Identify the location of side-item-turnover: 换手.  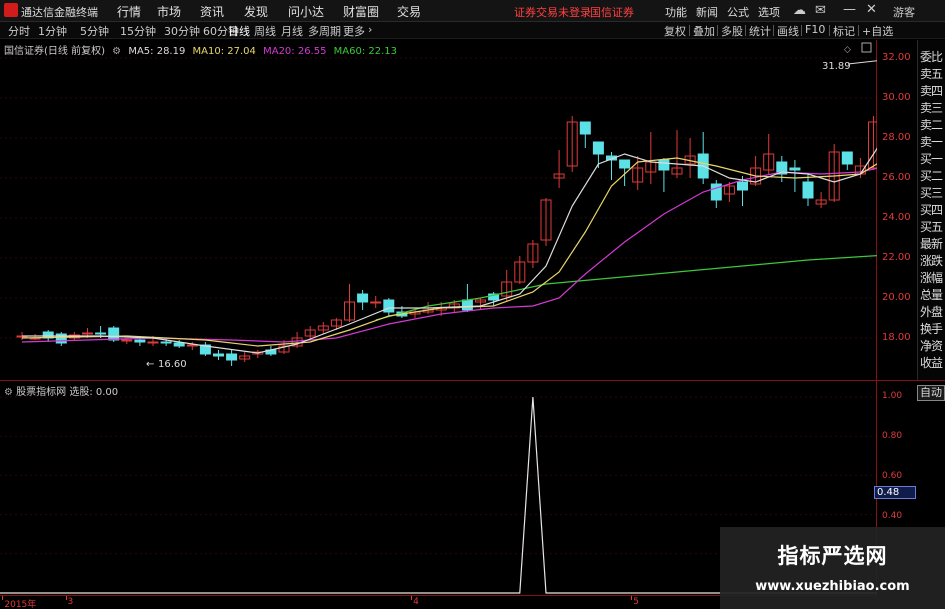
(931, 328).